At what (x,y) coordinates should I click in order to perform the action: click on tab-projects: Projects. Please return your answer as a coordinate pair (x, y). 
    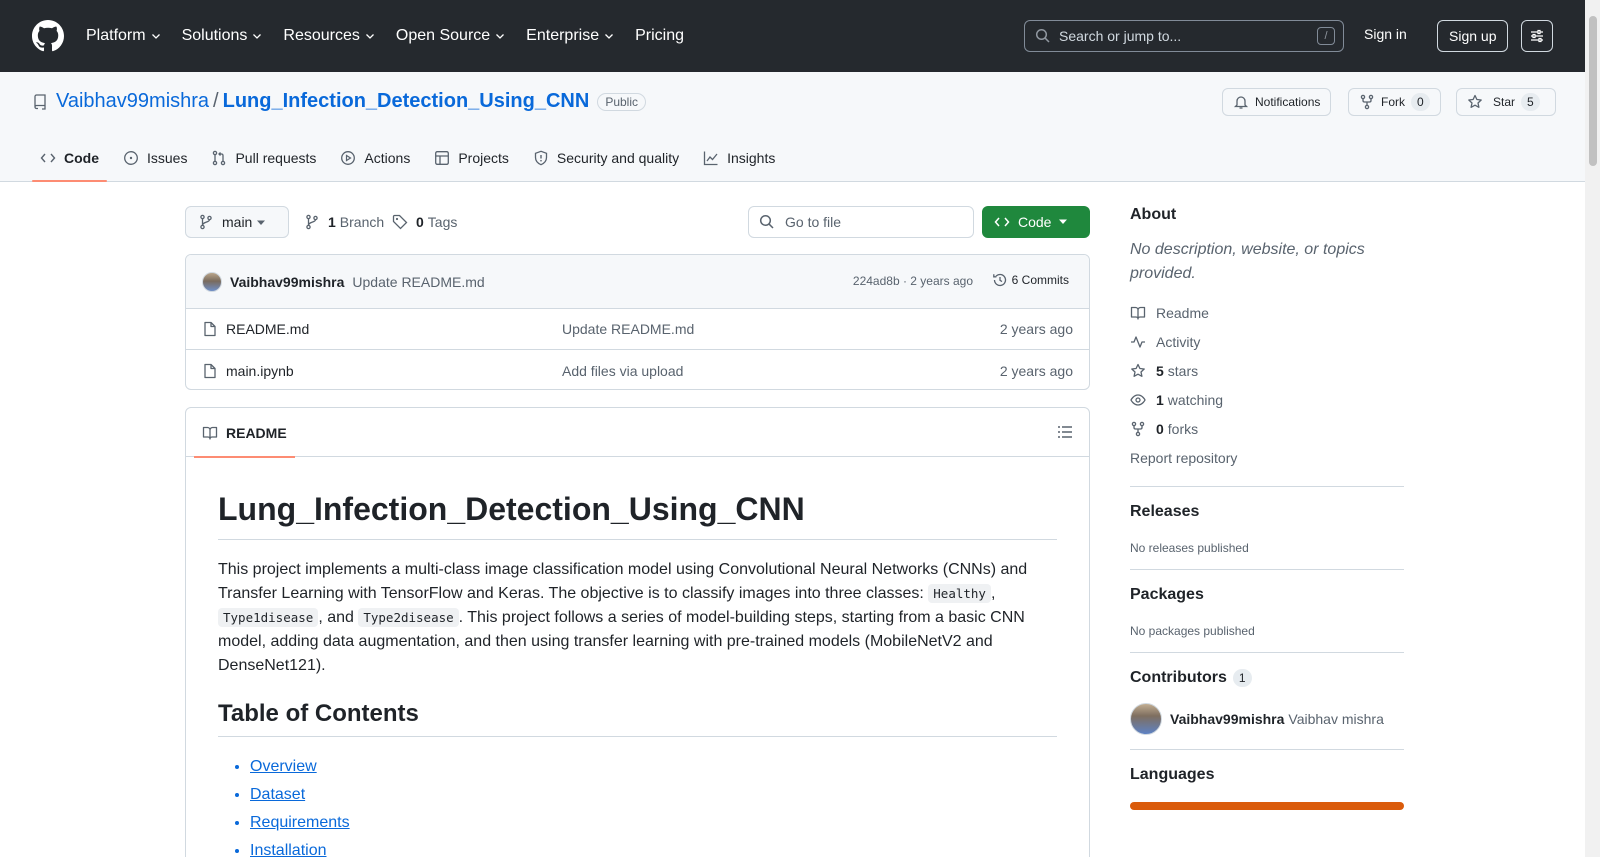
    Looking at the image, I should click on (471, 160).